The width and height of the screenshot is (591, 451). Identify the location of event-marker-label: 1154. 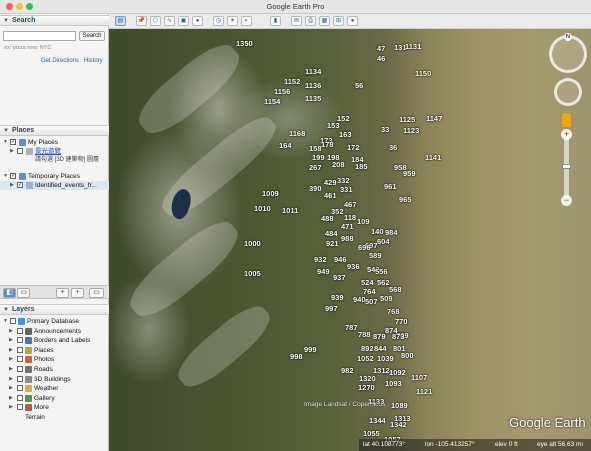
(272, 101).